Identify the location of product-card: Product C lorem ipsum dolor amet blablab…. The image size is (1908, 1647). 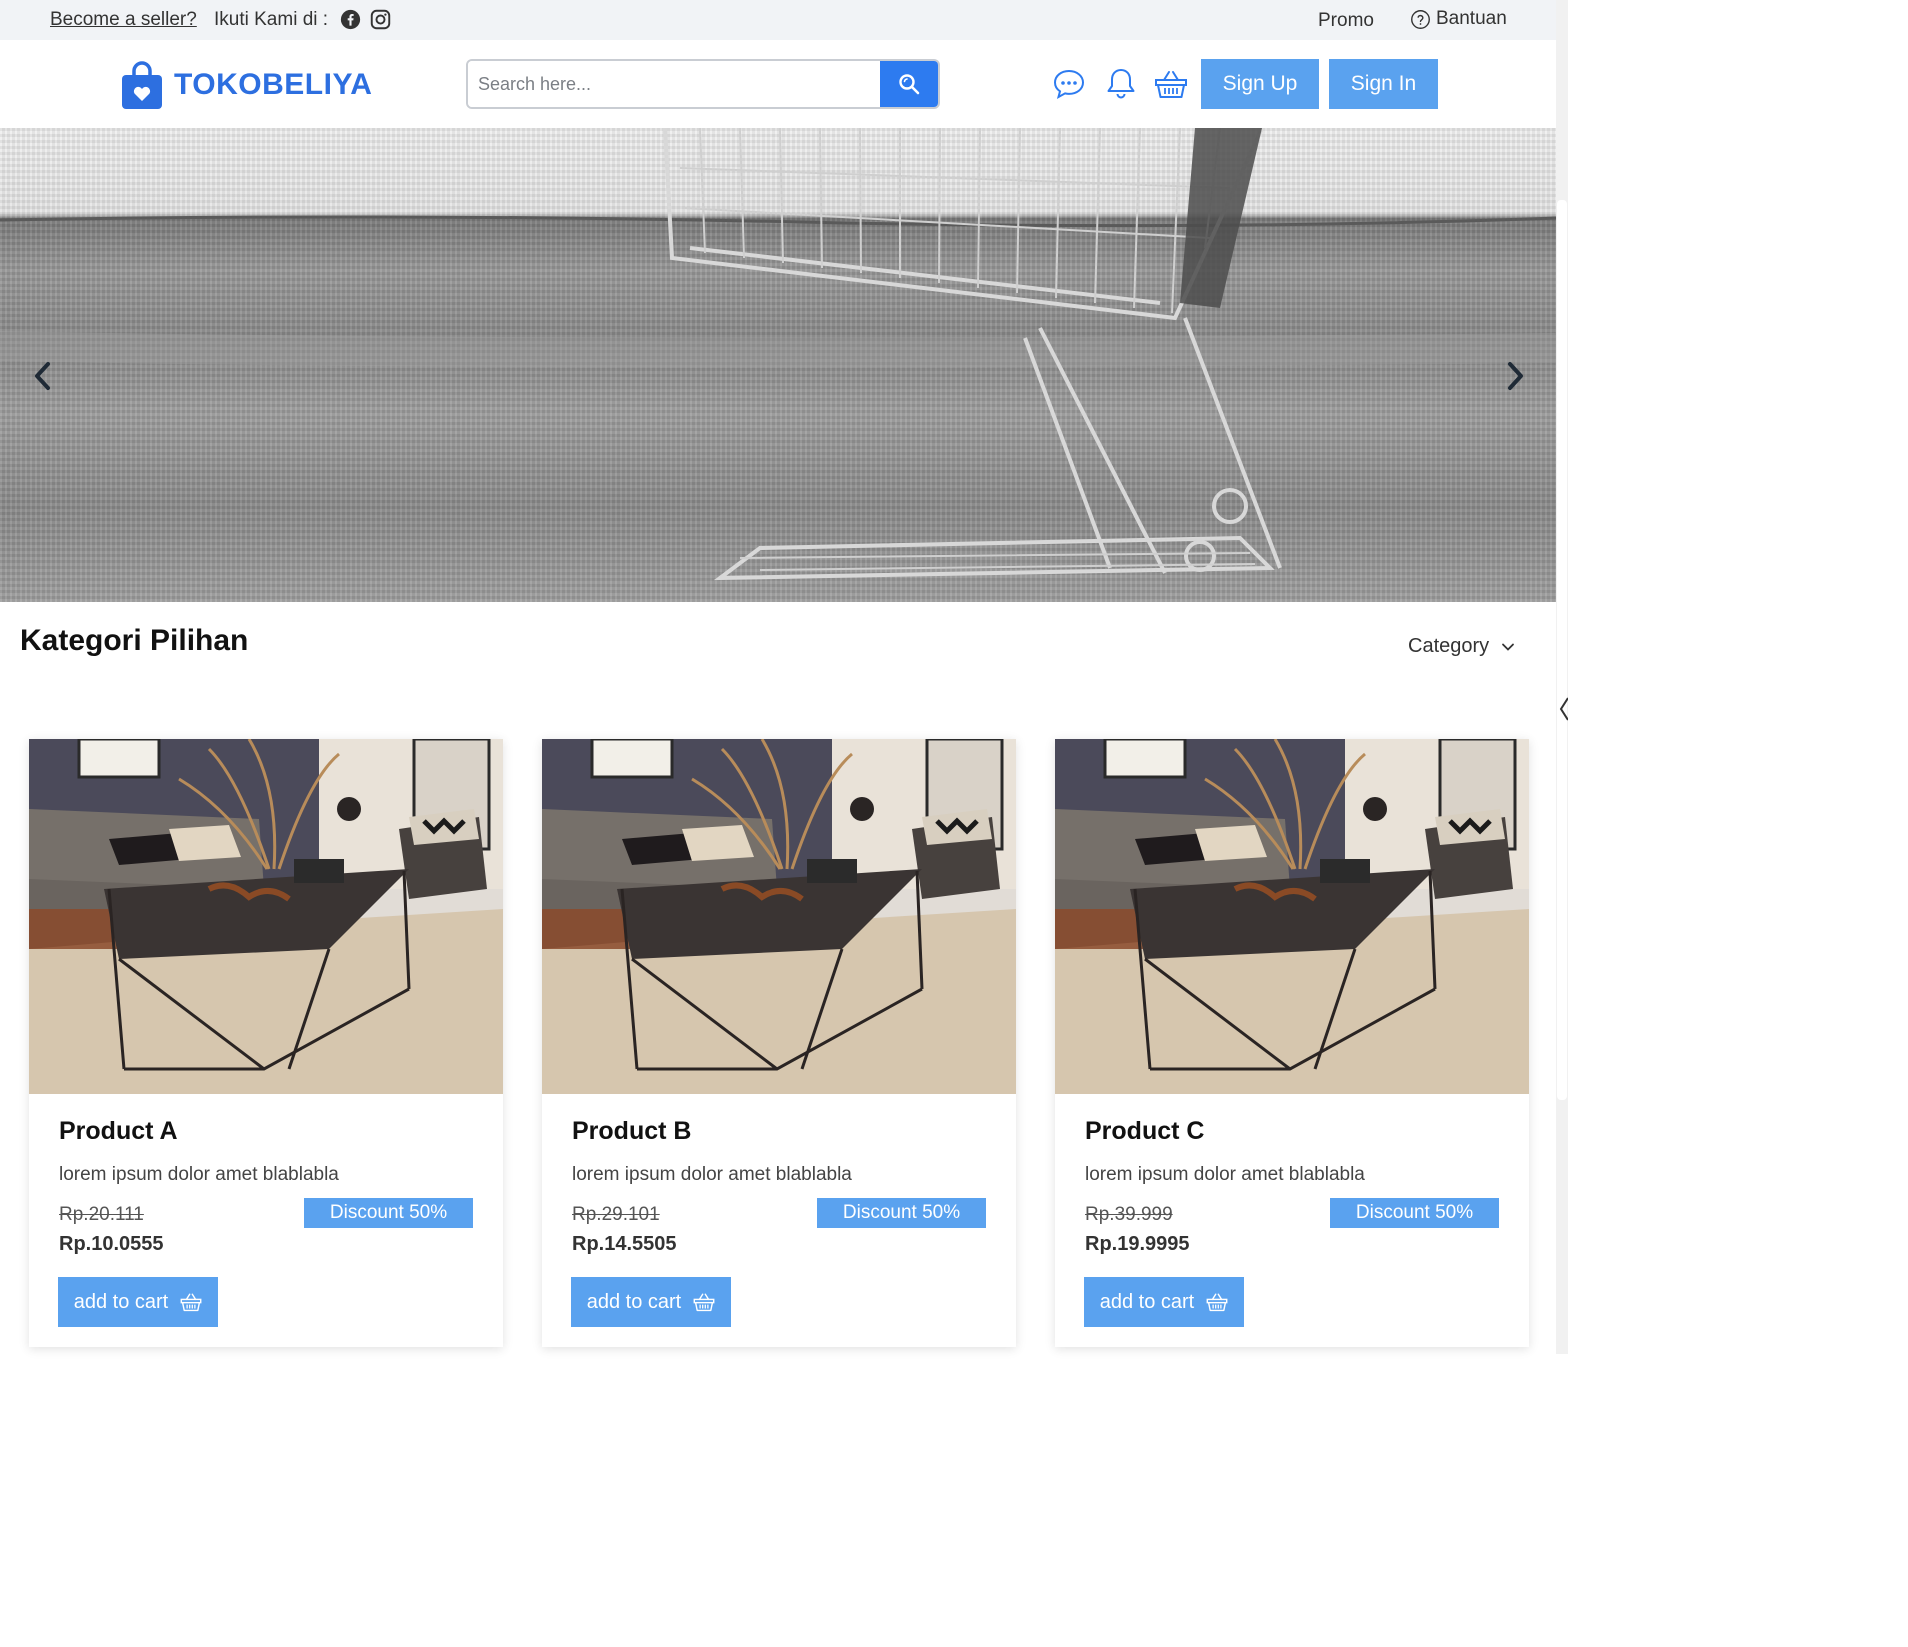
(1292, 1043).